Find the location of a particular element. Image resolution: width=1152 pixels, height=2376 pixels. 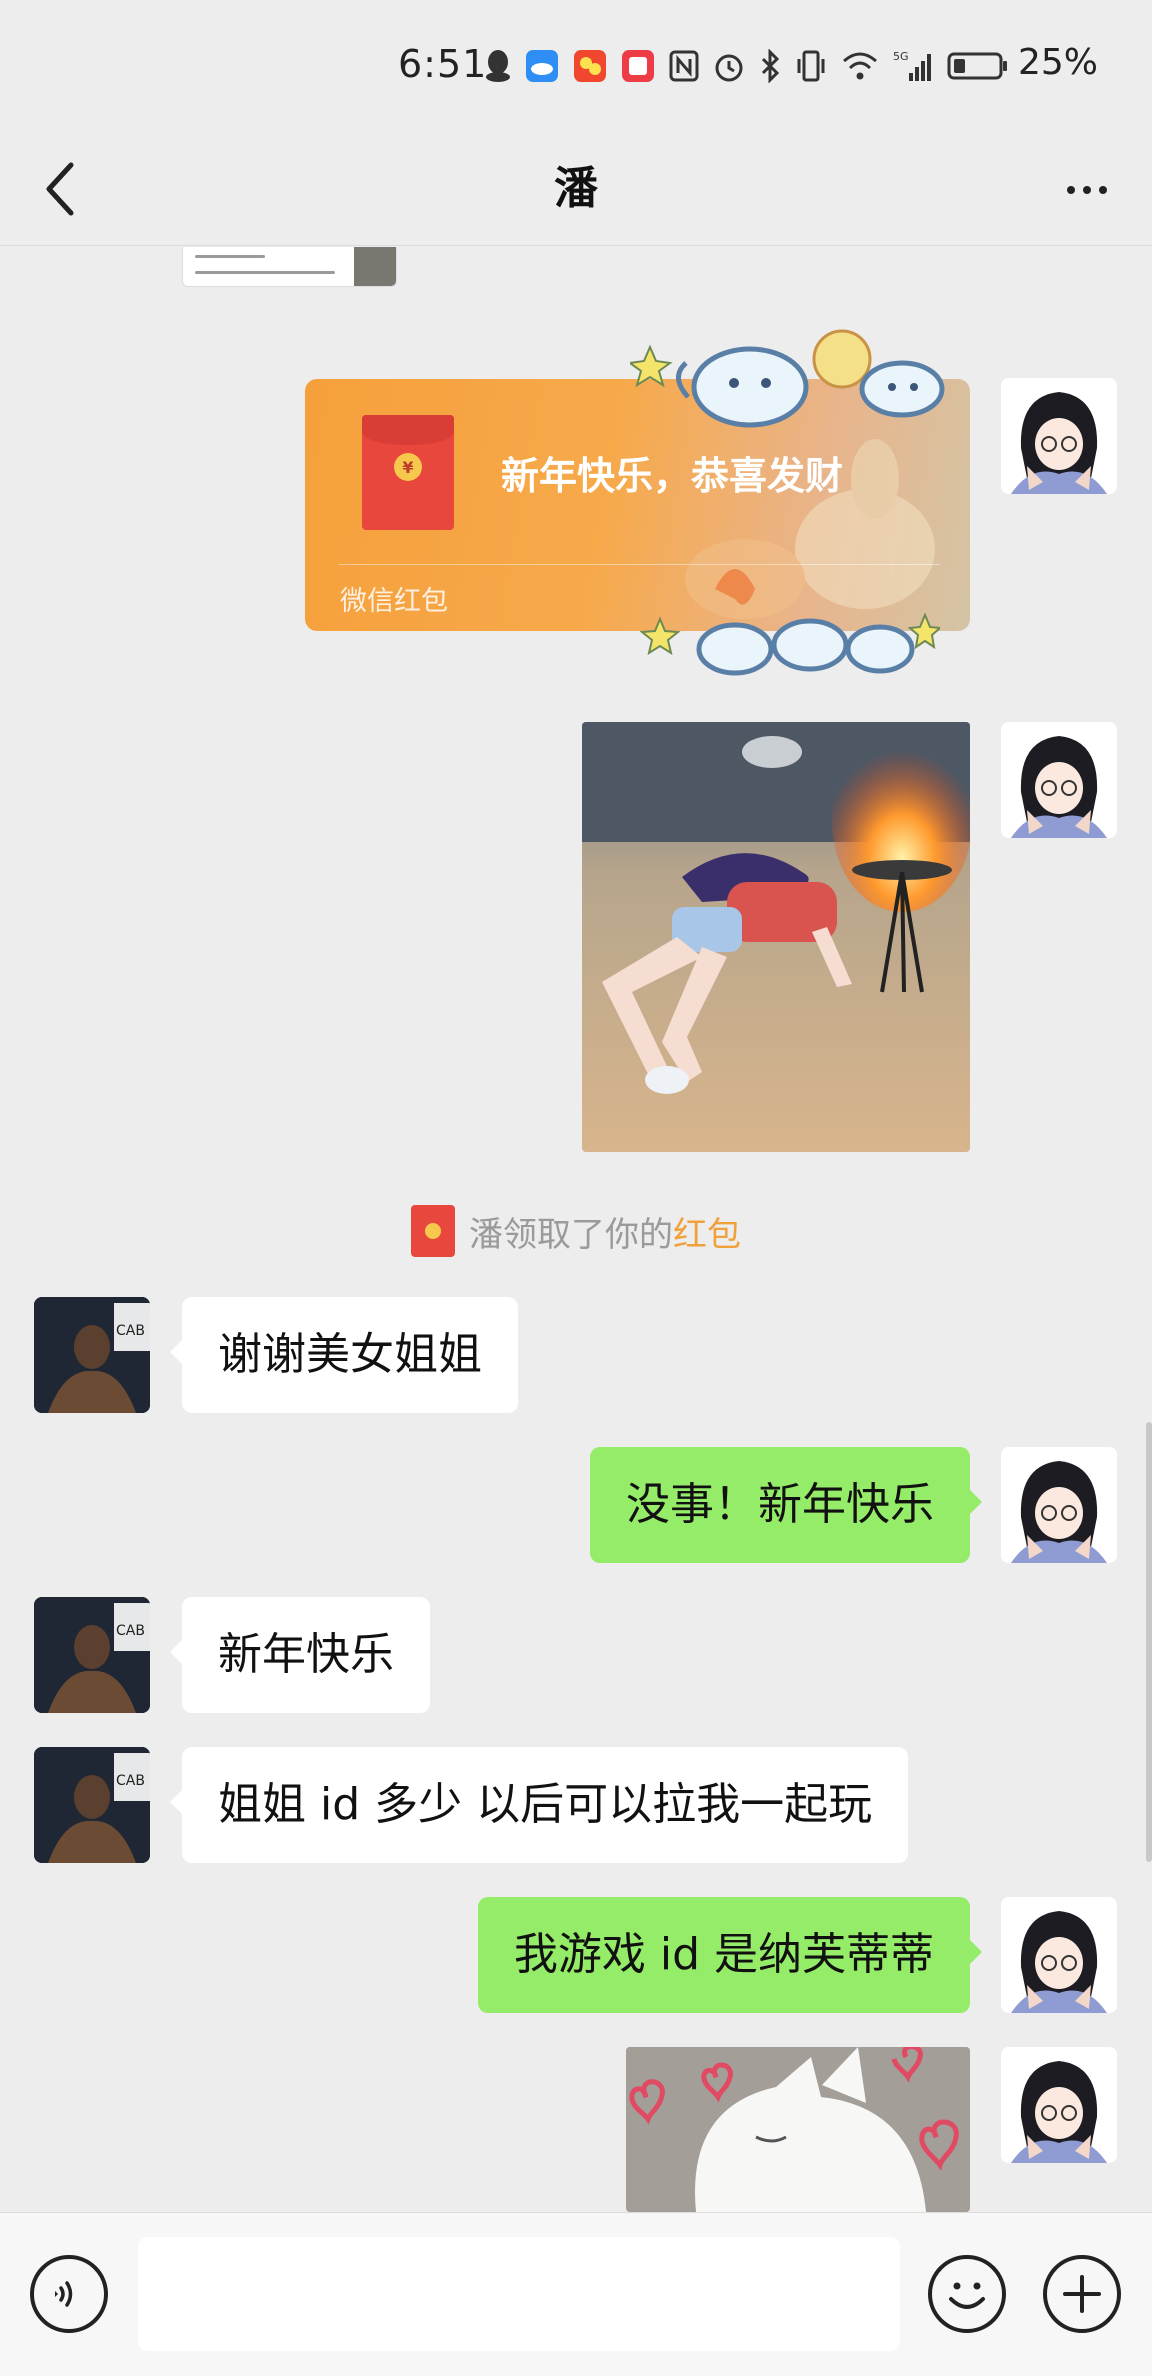

scrollbar is located at coordinates (1149, 1642).